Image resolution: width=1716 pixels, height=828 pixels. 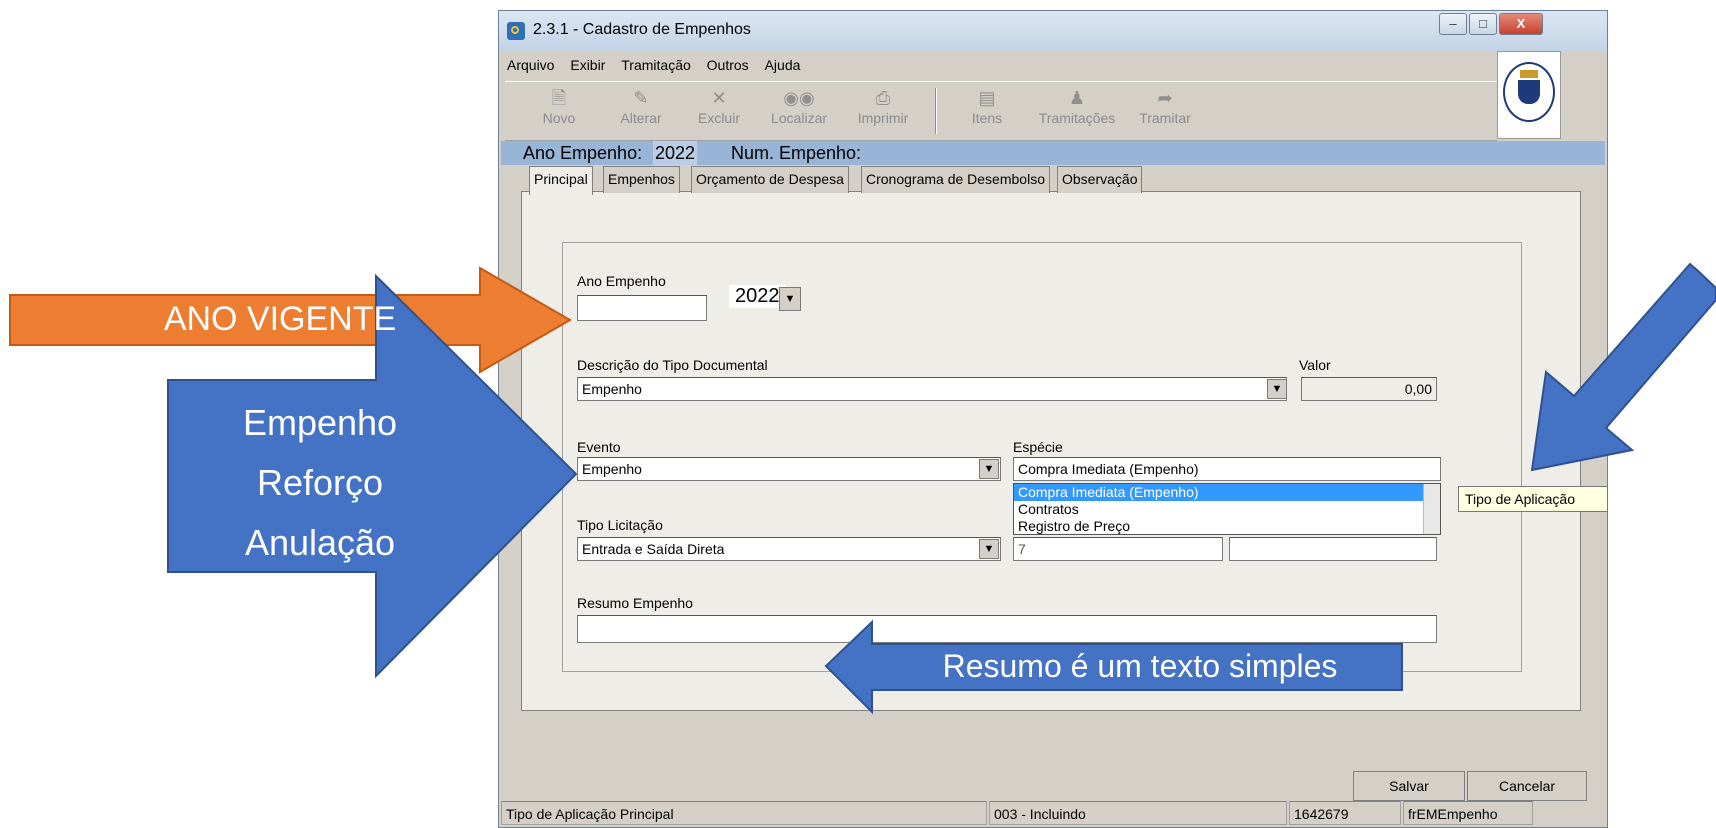 What do you see at coordinates (320, 542) in the screenshot?
I see `evento-tipo-anulacao: Anulação` at bounding box center [320, 542].